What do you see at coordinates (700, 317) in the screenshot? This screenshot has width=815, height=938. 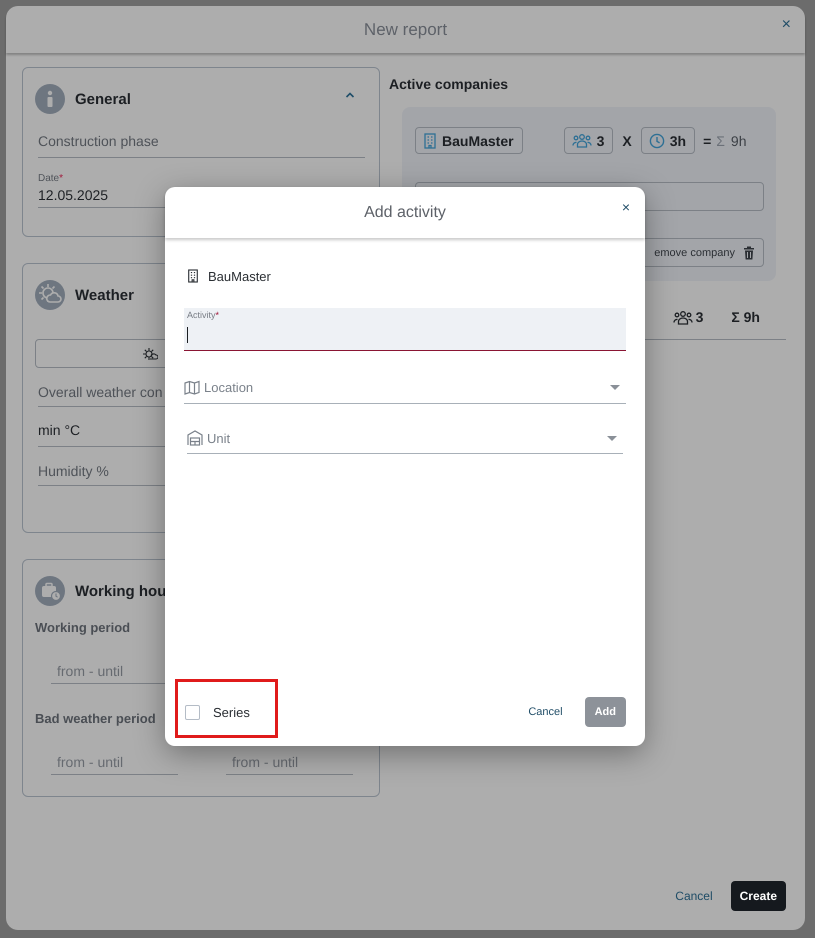 I see `worker-count: 3` at bounding box center [700, 317].